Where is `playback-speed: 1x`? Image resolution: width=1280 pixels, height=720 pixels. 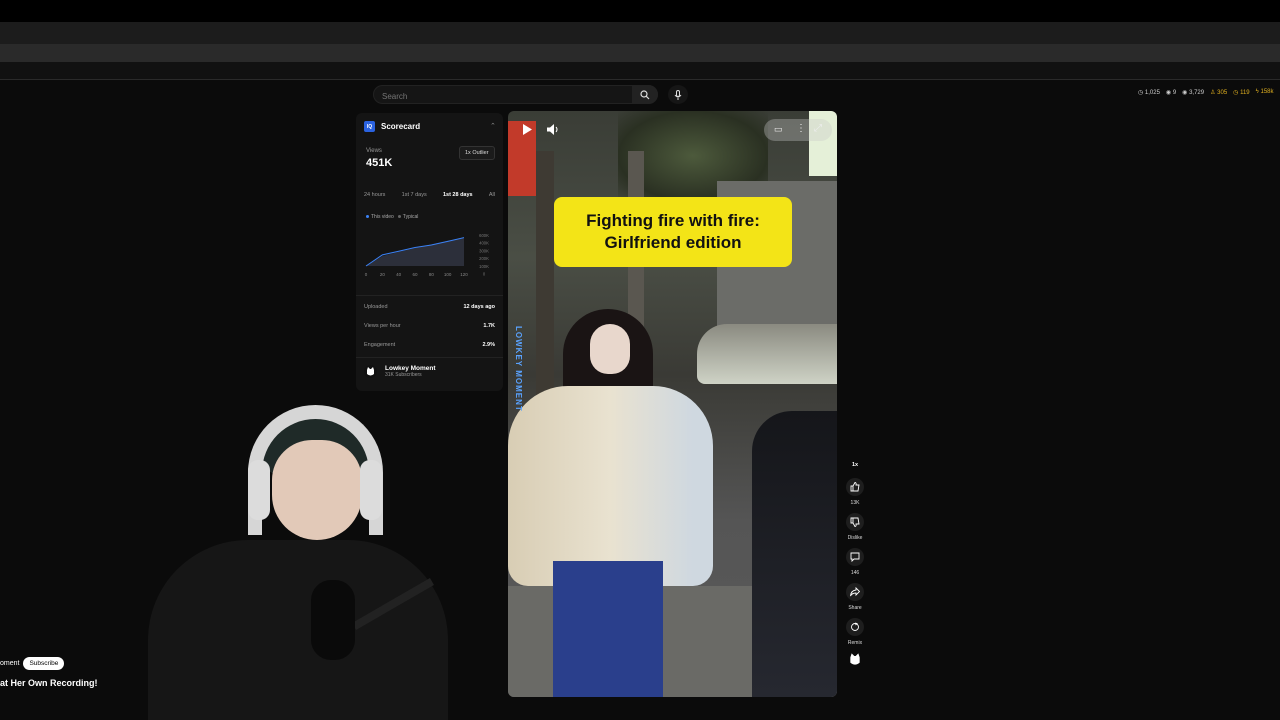
playback-speed: 1x is located at coordinates (855, 465).